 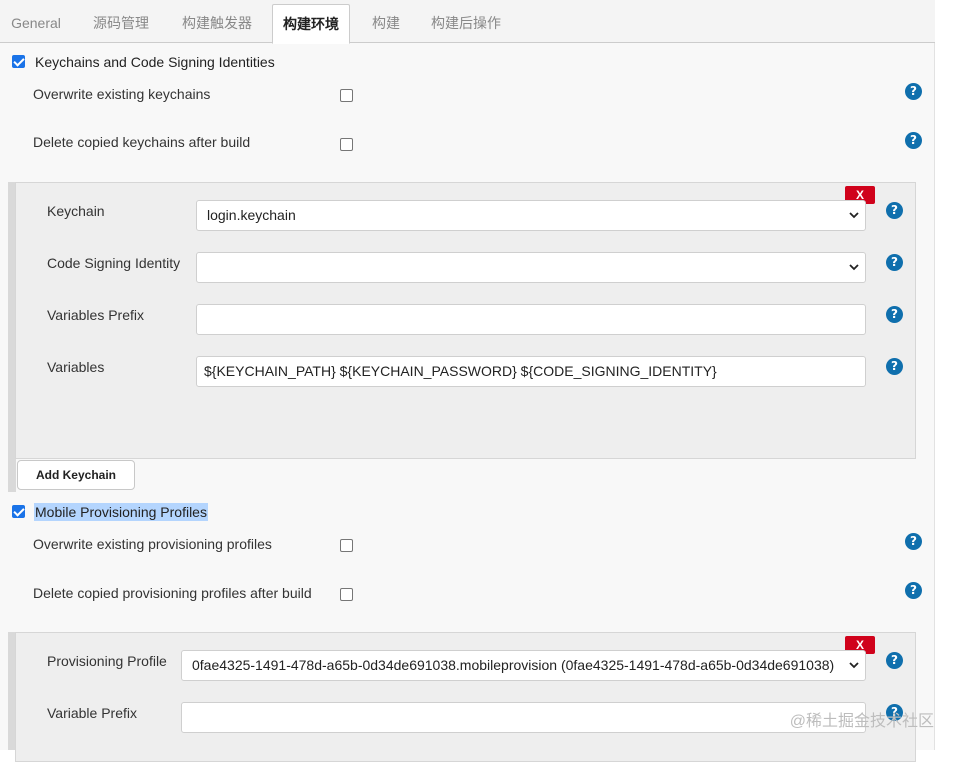 What do you see at coordinates (142, 142) in the screenshot?
I see `delete-keychains-label: Delete copied keychains after build` at bounding box center [142, 142].